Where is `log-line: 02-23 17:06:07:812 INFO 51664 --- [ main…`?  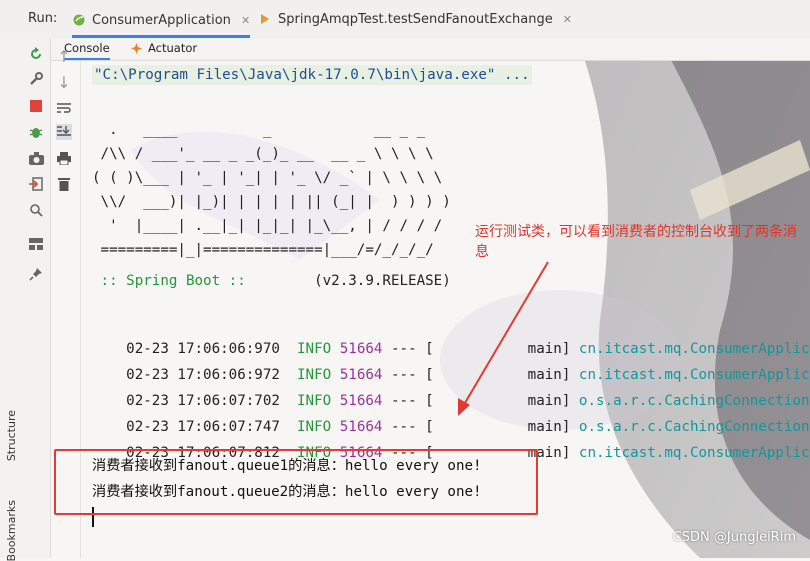 log-line: 02-23 17:06:07:812 INFO 51664 --- [ main… is located at coordinates (450, 445).